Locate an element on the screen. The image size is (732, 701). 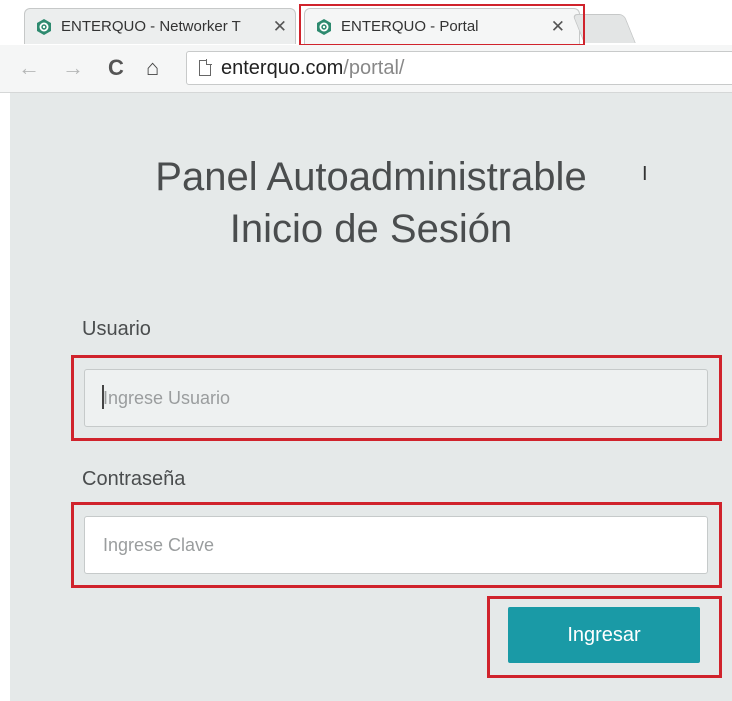
tab-title: ENTERQUO - Portal is located at coordinates (410, 26).